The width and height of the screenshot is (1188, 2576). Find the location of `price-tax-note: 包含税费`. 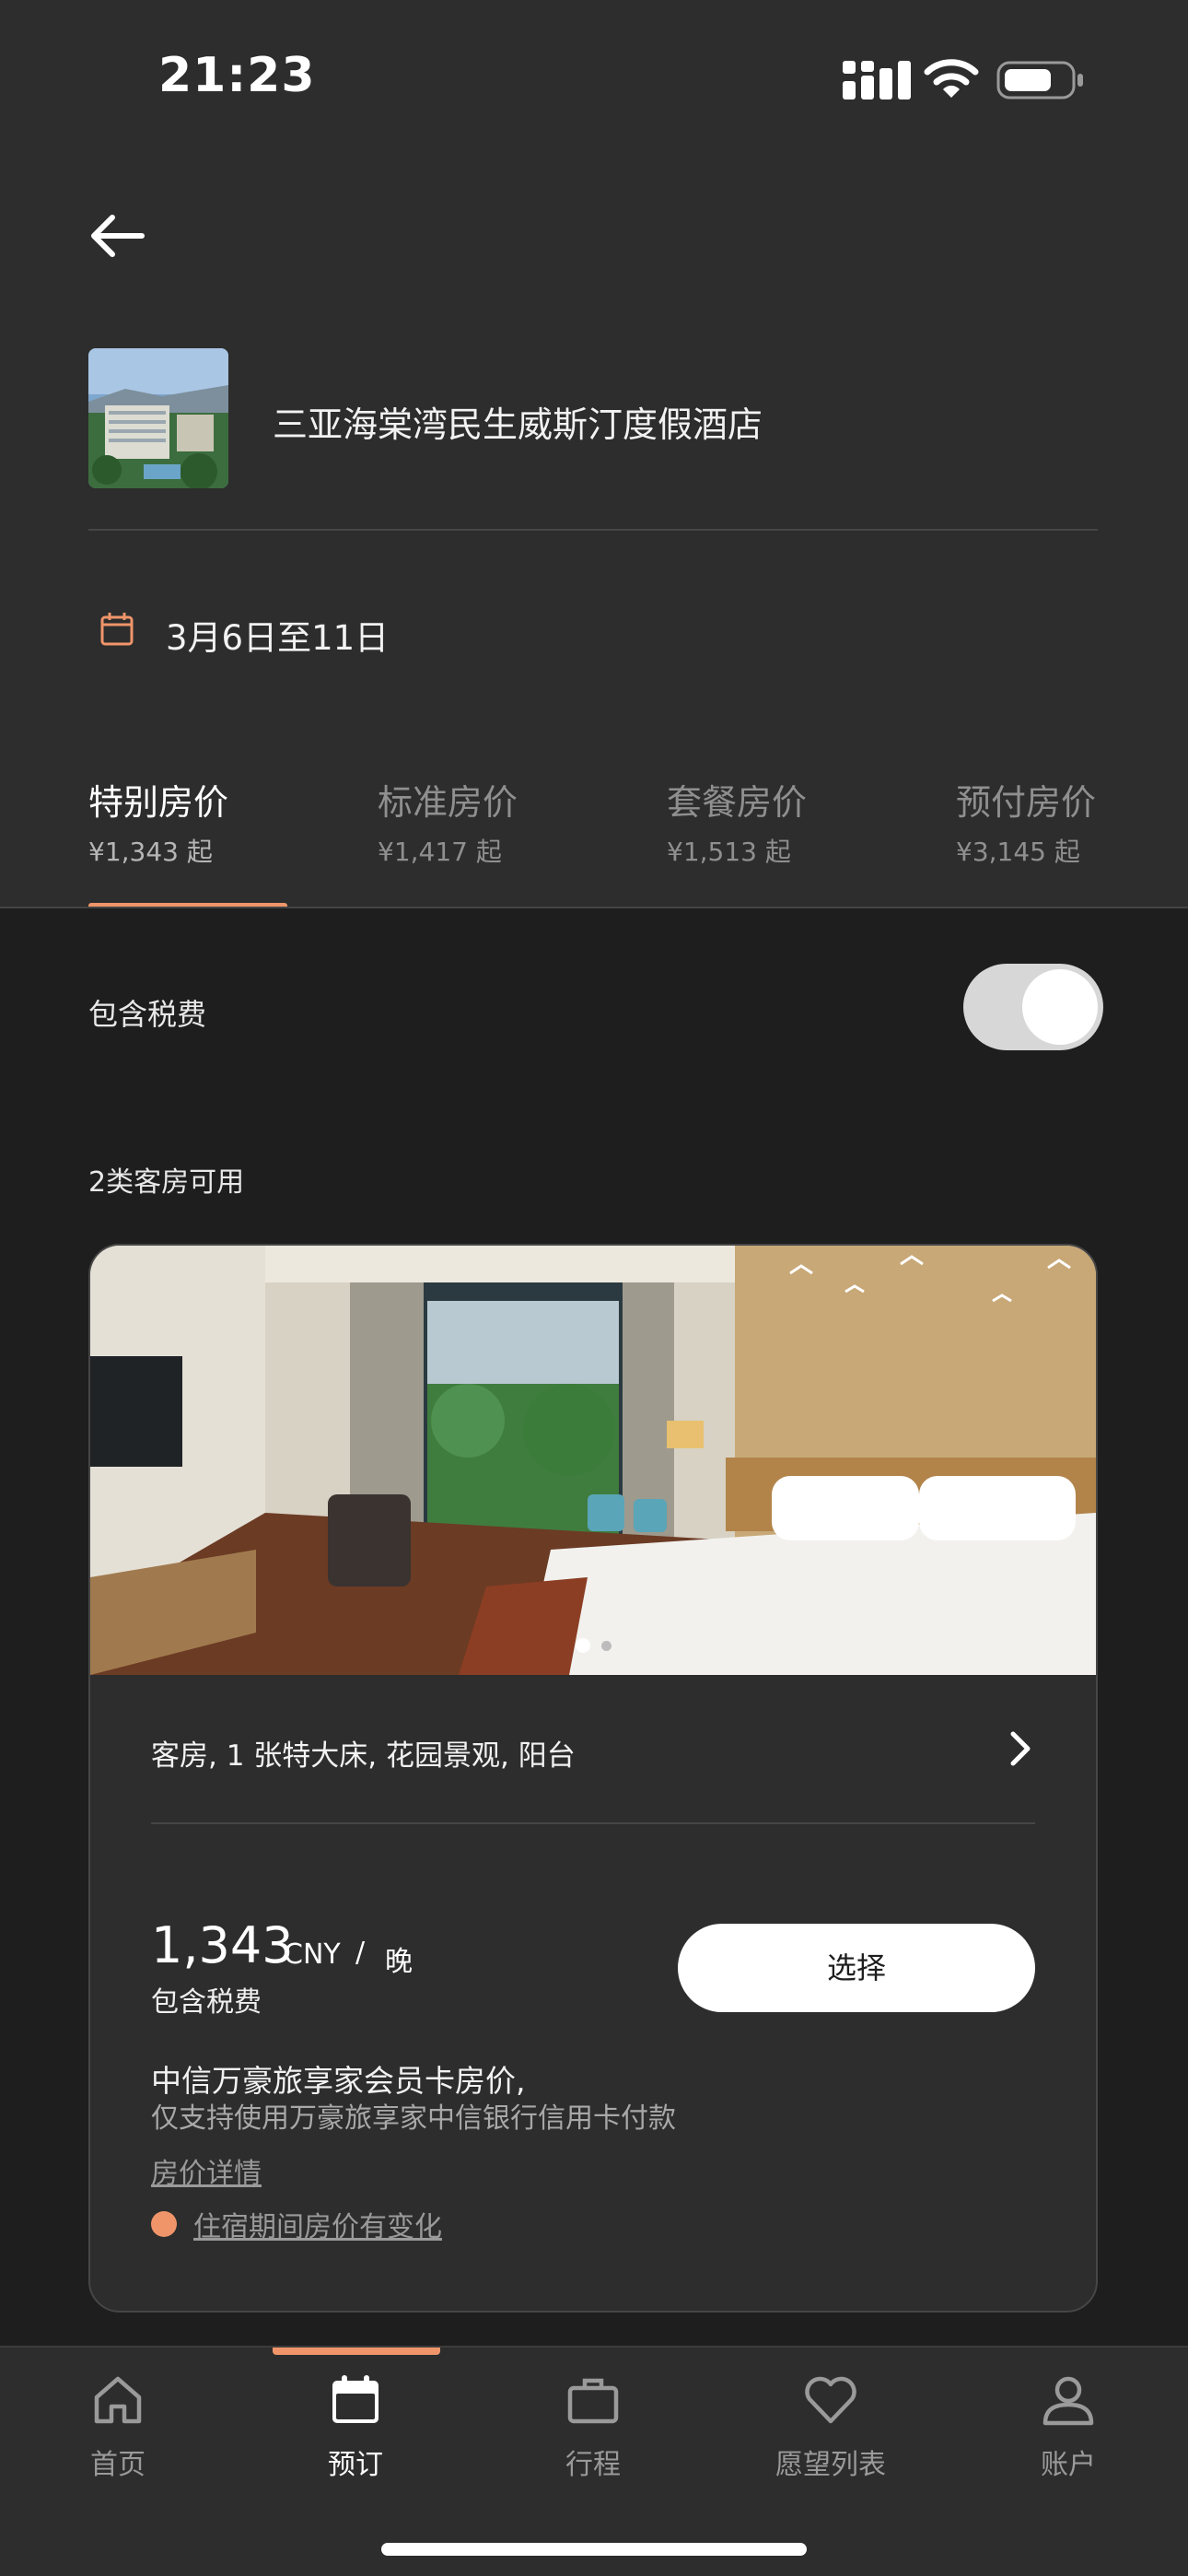

price-tax-note: 包含税费 is located at coordinates (206, 2002).